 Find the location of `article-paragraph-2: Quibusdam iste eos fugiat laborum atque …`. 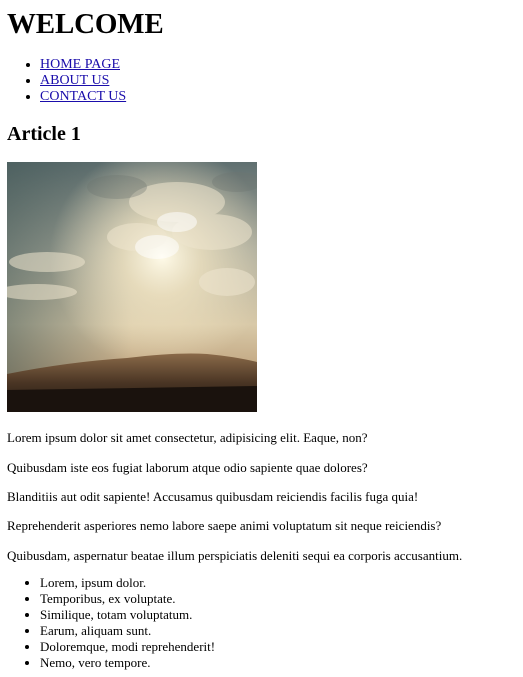

article-paragraph-2: Quibusdam iste eos fugiat laborum atque … is located at coordinates (187, 467).